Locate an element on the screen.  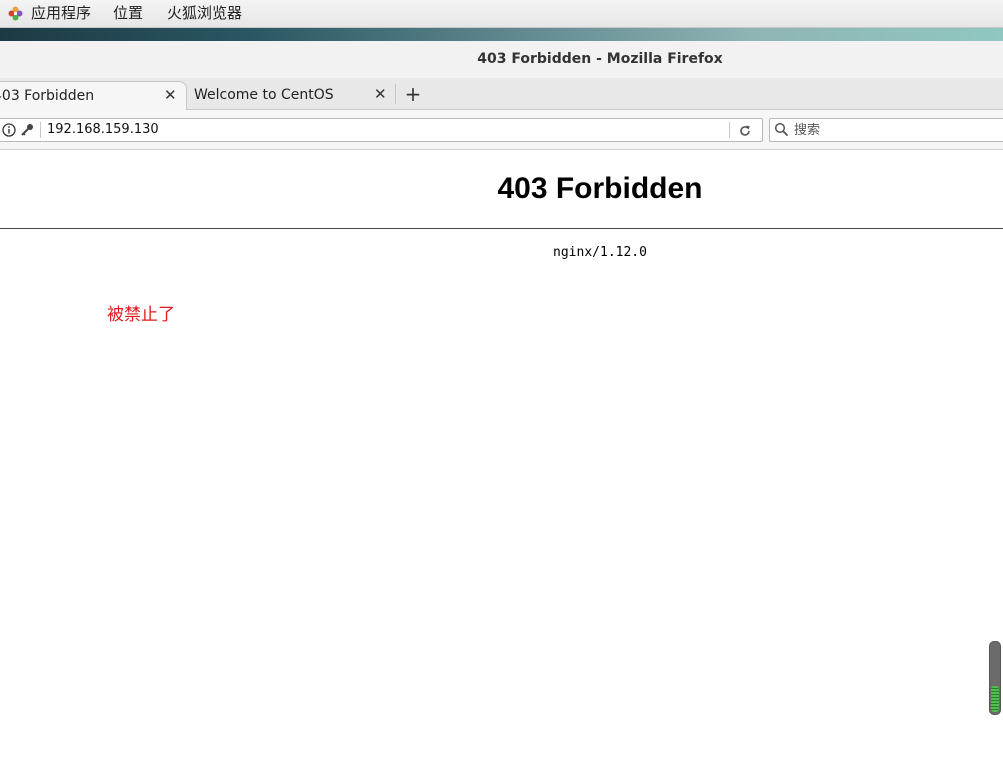
tab-strip: 403 Forbidden ✕ Welcome to CentOS ✕ is located at coordinates (501, 94).